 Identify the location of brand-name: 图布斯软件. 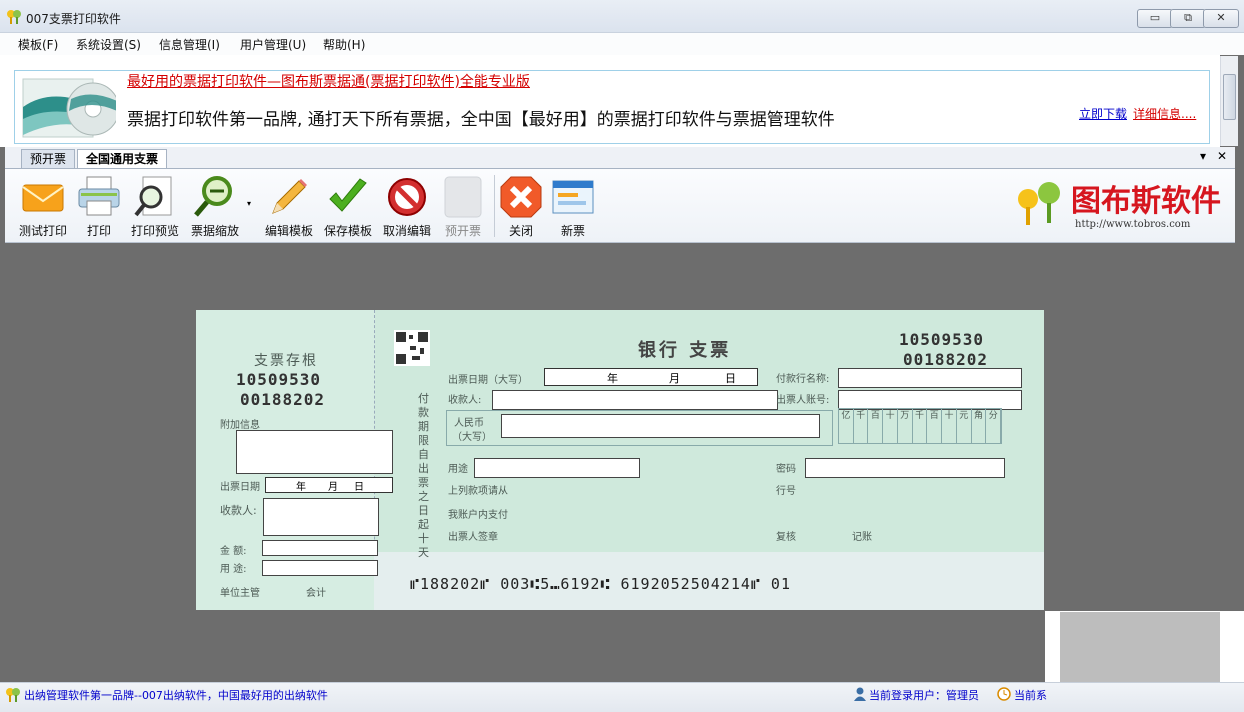
(1146, 201).